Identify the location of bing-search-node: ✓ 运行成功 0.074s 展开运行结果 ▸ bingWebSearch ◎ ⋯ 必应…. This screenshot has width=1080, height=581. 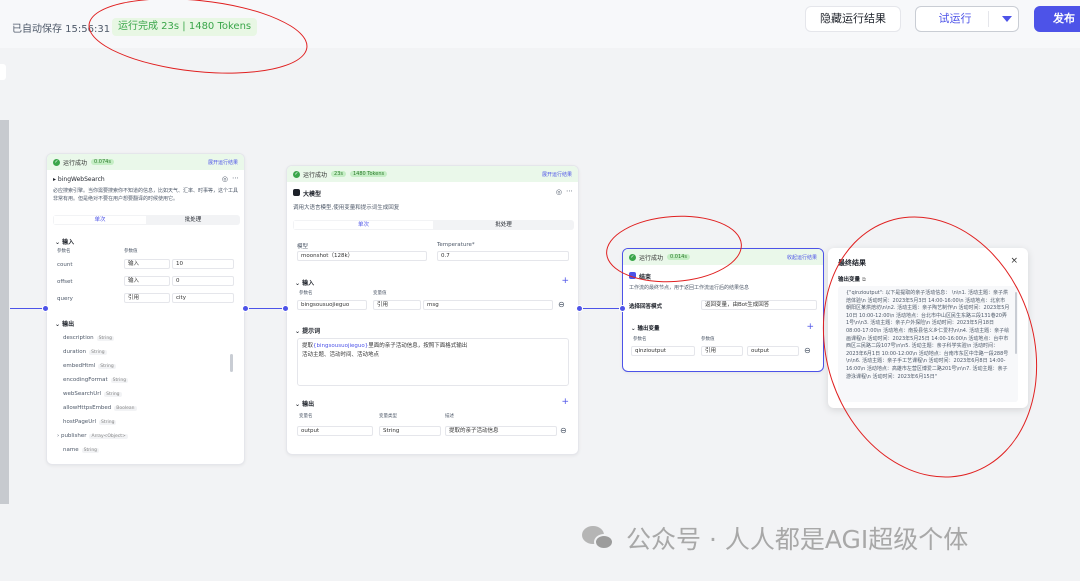
(145, 309).